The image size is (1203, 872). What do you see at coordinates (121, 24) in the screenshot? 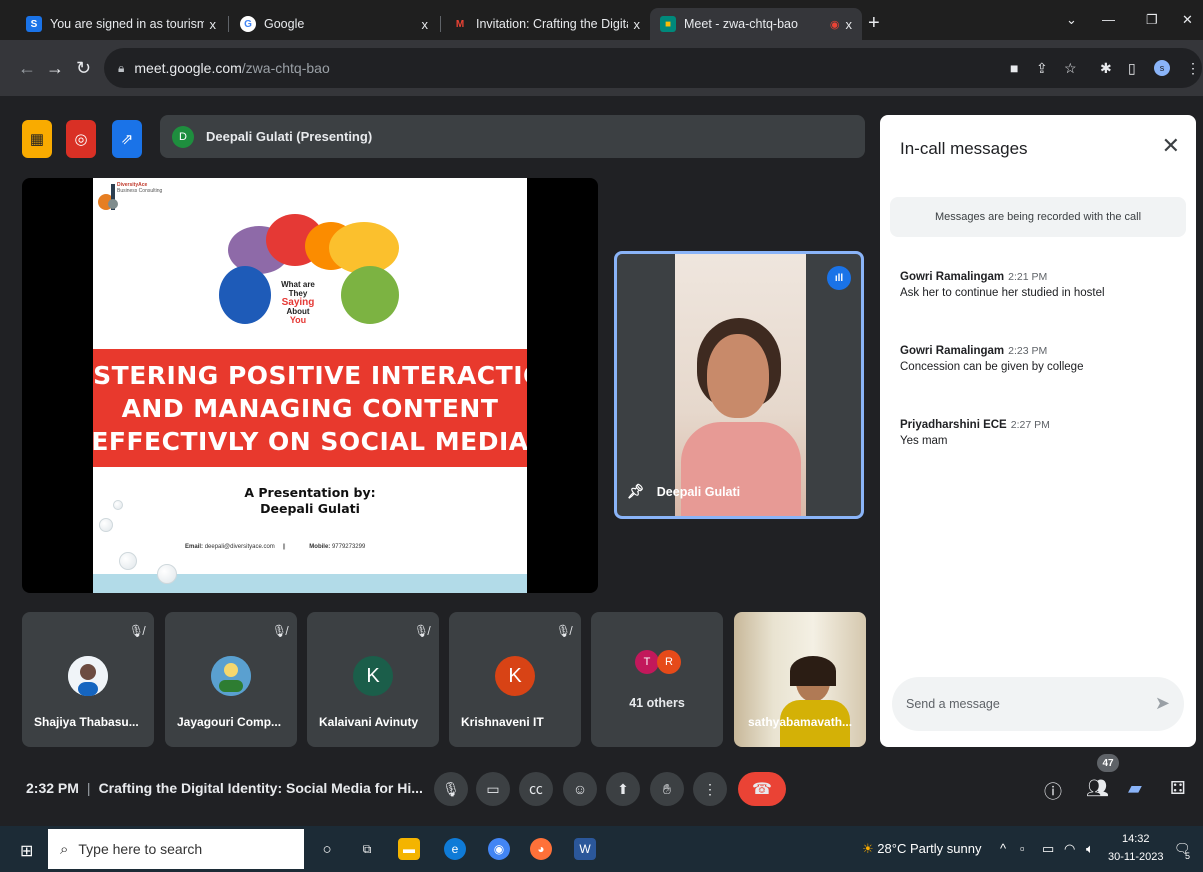
I see `tab-signed-in: S You are signed in as tourism5 x` at bounding box center [121, 24].